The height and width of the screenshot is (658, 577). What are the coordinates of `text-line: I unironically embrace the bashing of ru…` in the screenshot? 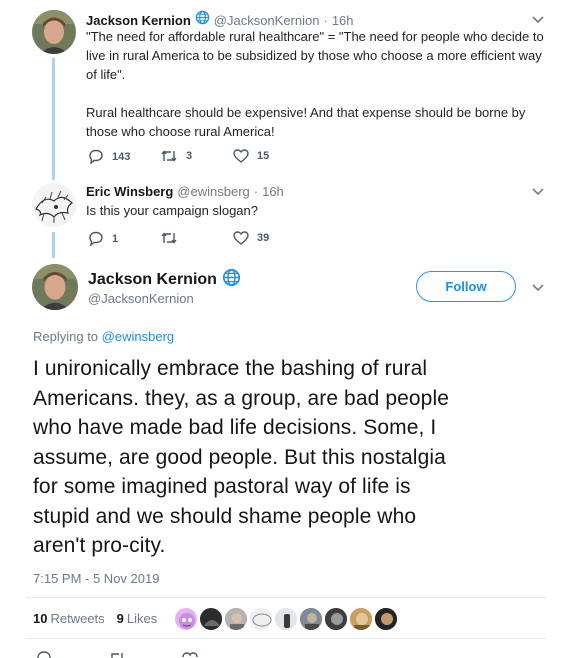 It's located at (230, 368).